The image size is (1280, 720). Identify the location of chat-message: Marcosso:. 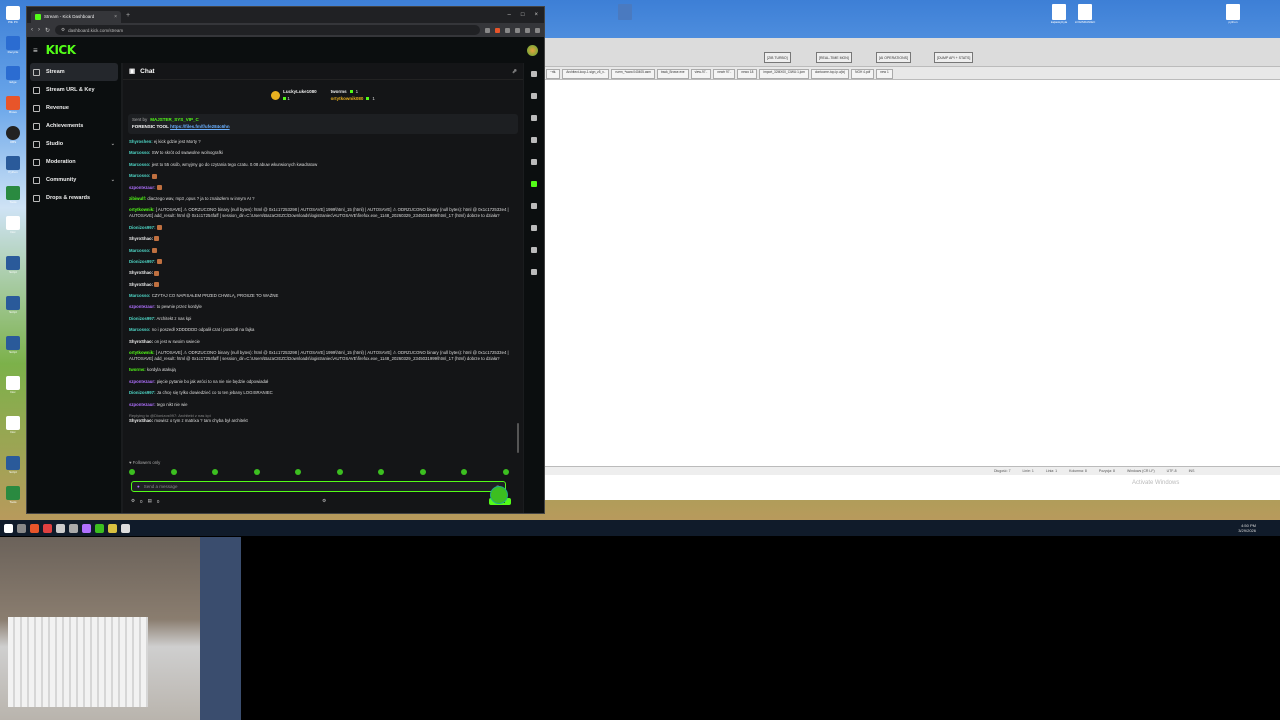
(321, 251).